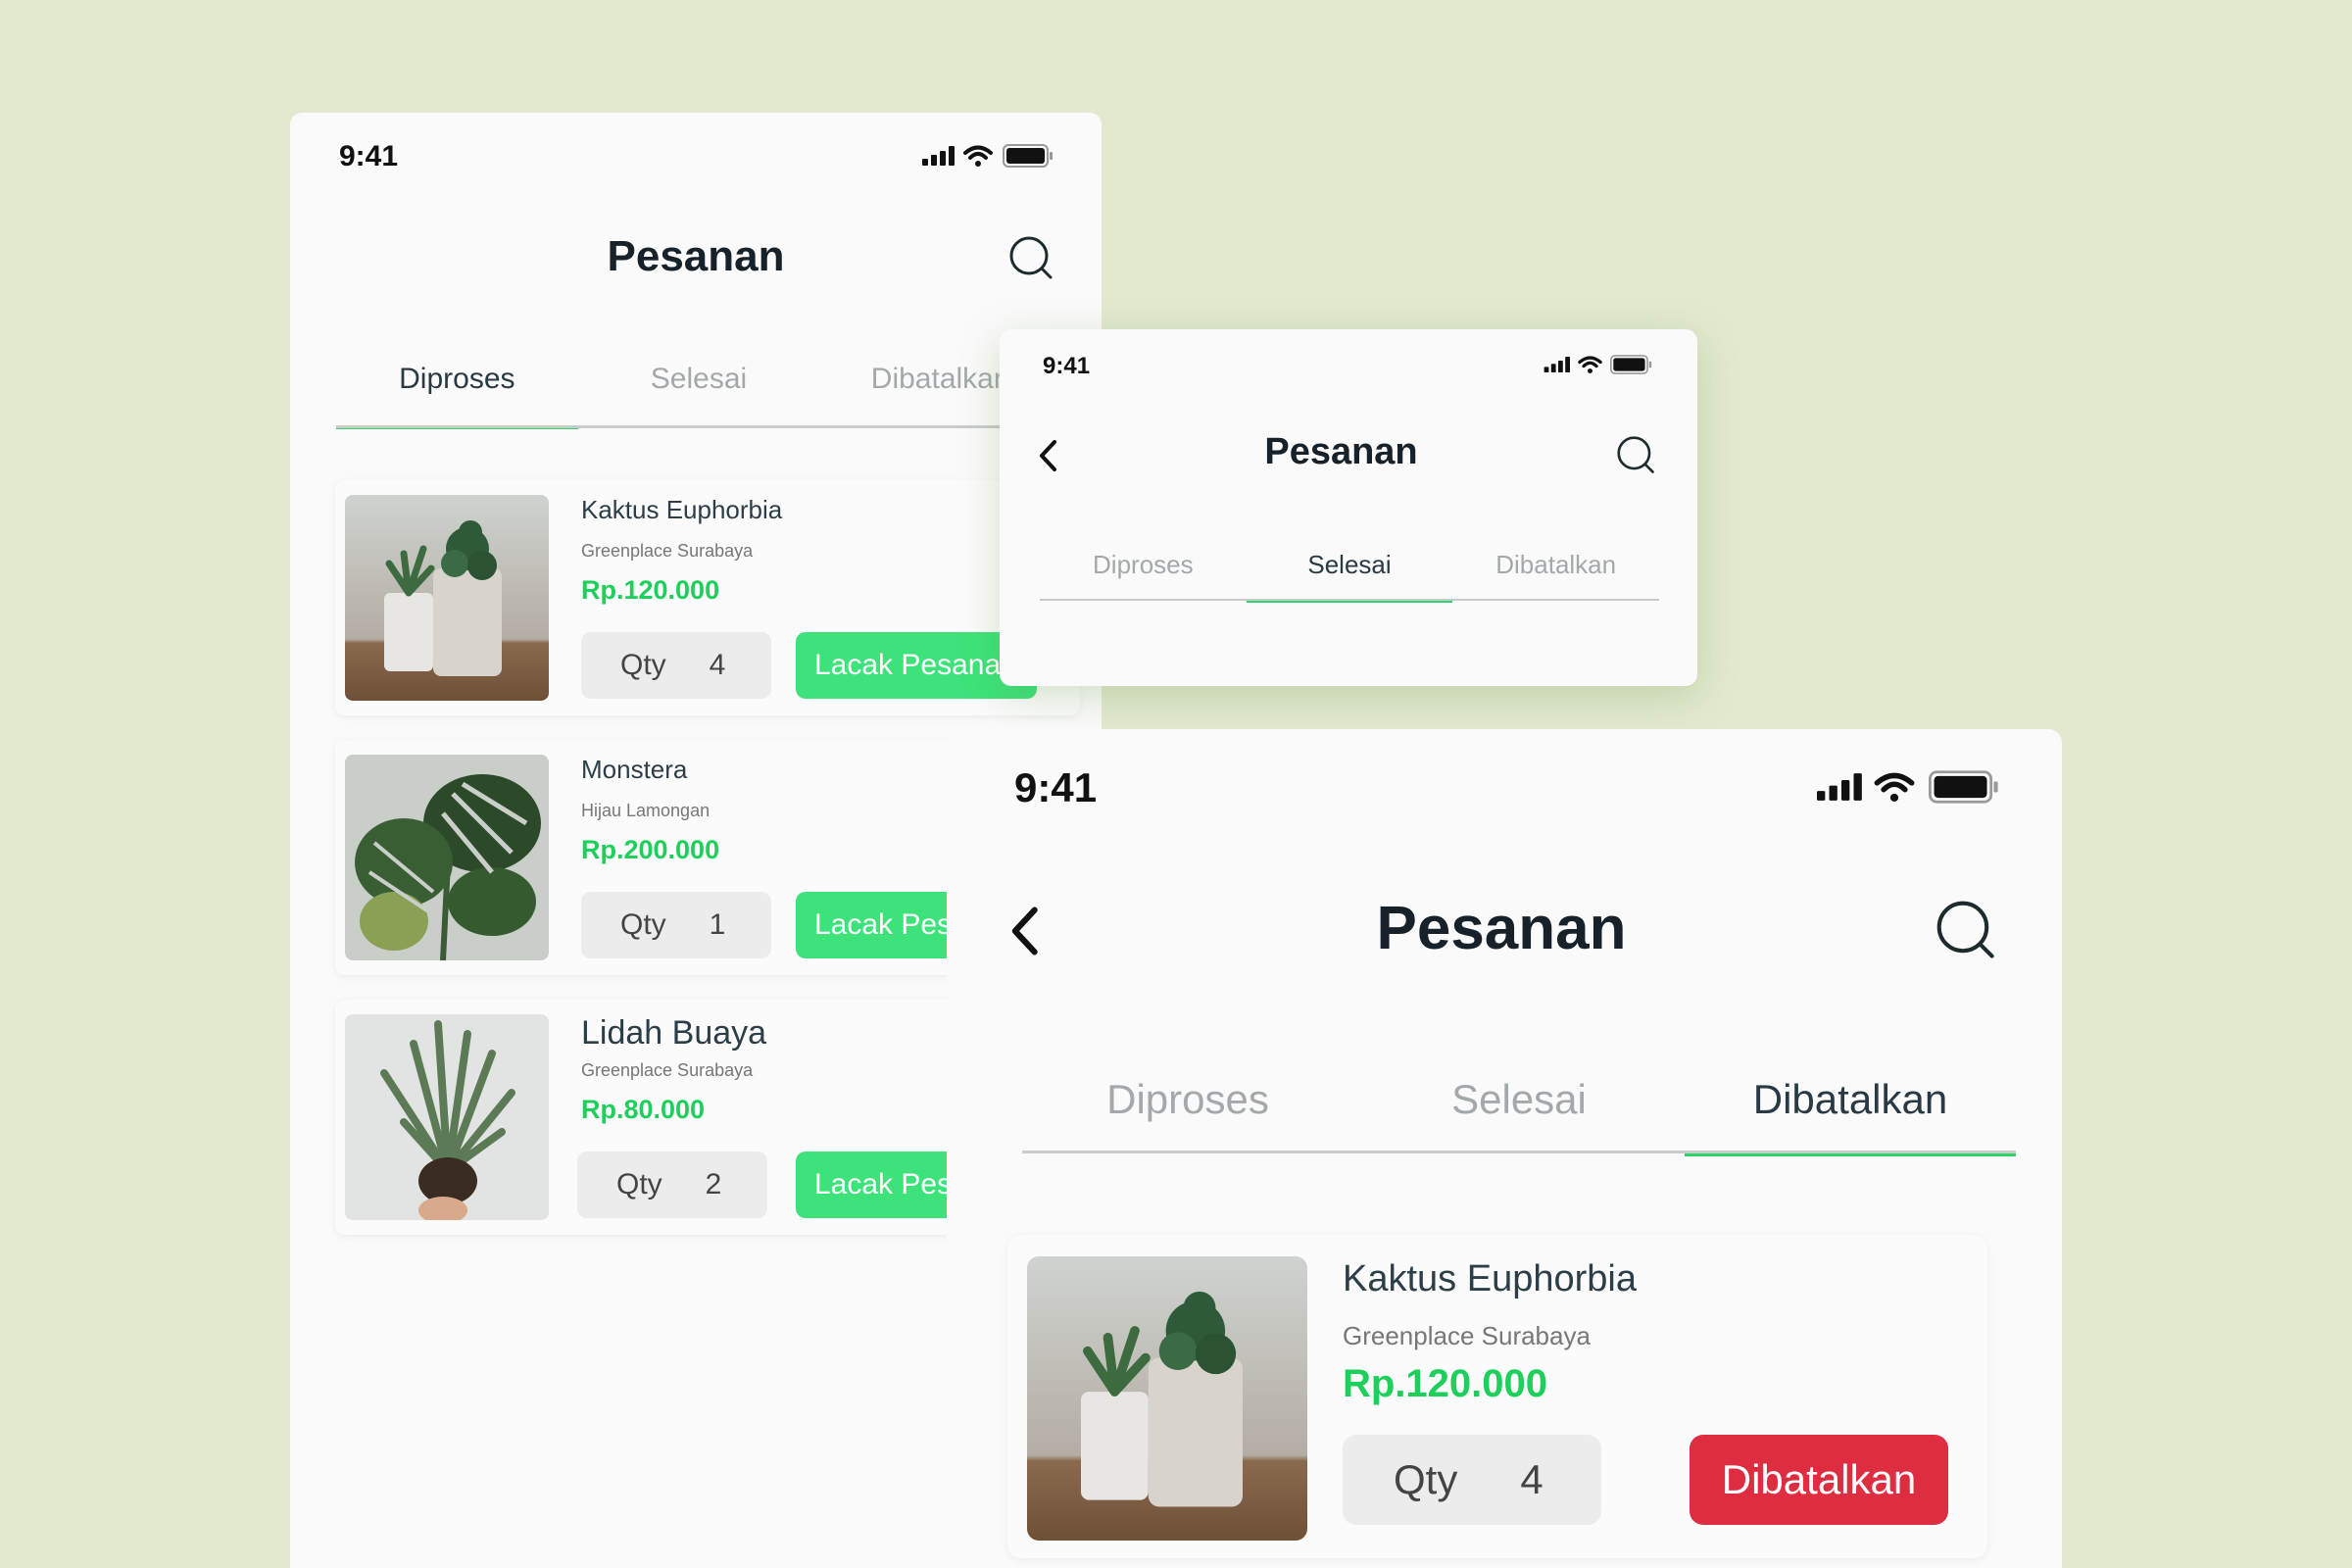 This screenshot has height=1568, width=2352. I want to click on button-label: Dibatalkan, so click(1819, 1479).